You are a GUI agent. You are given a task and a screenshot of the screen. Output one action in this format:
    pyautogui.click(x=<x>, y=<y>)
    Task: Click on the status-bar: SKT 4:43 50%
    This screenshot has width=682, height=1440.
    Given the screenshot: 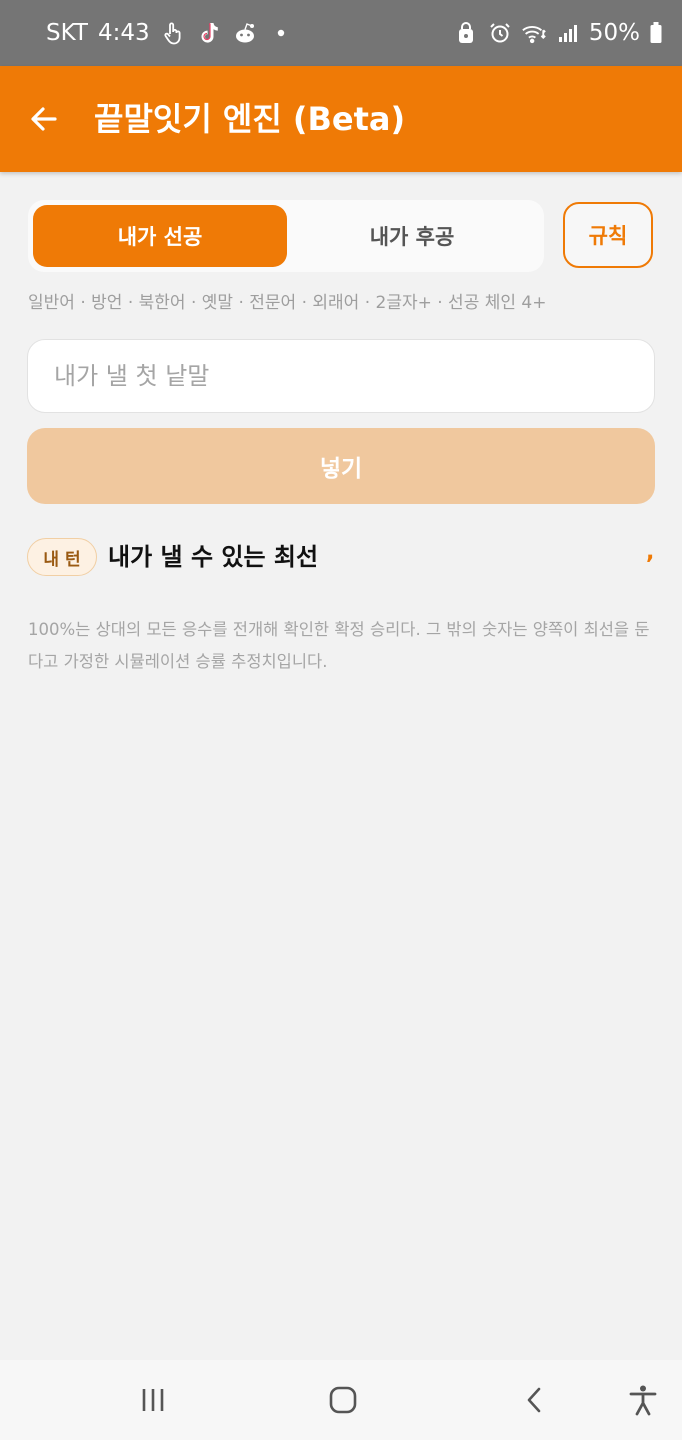 What is the action you would take?
    pyautogui.click(x=341, y=33)
    